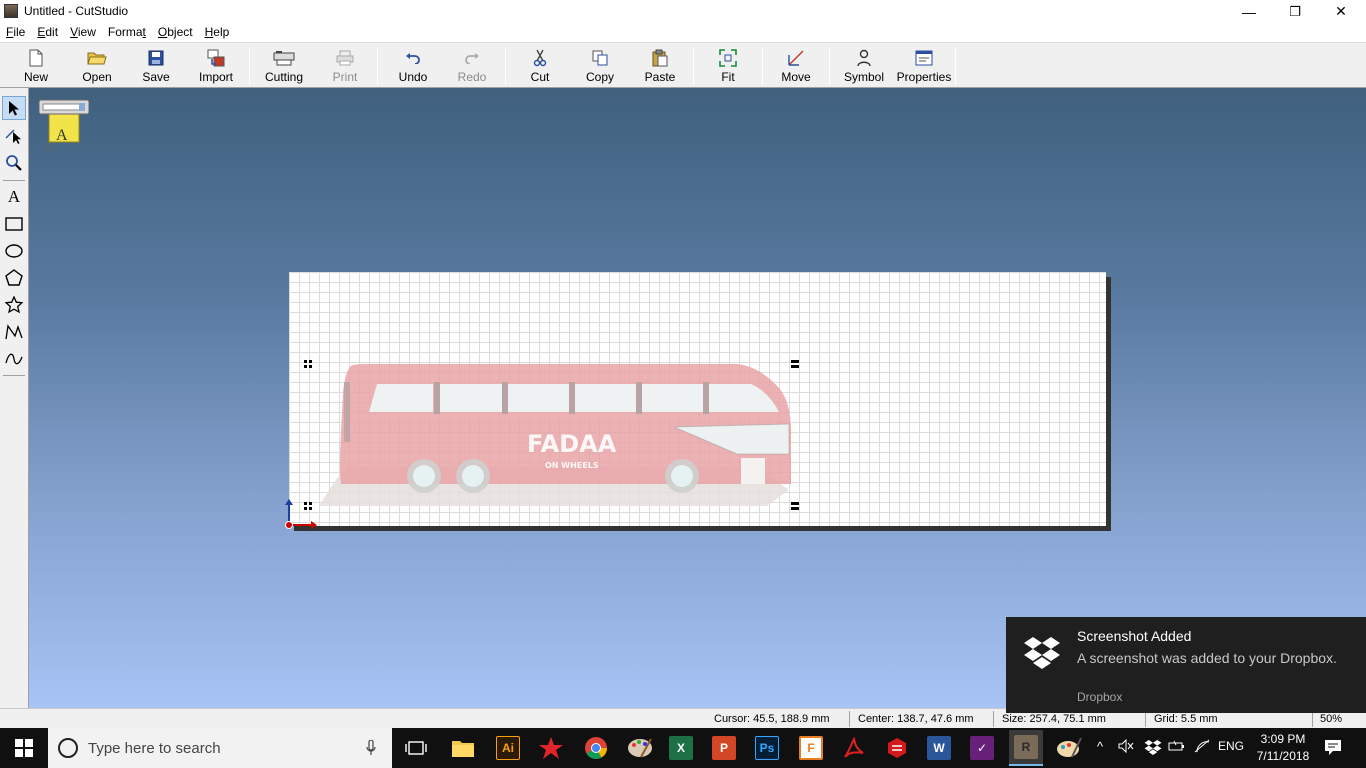 Image resolution: width=1366 pixels, height=768 pixels. I want to click on ellipse-tool, so click(14, 251).